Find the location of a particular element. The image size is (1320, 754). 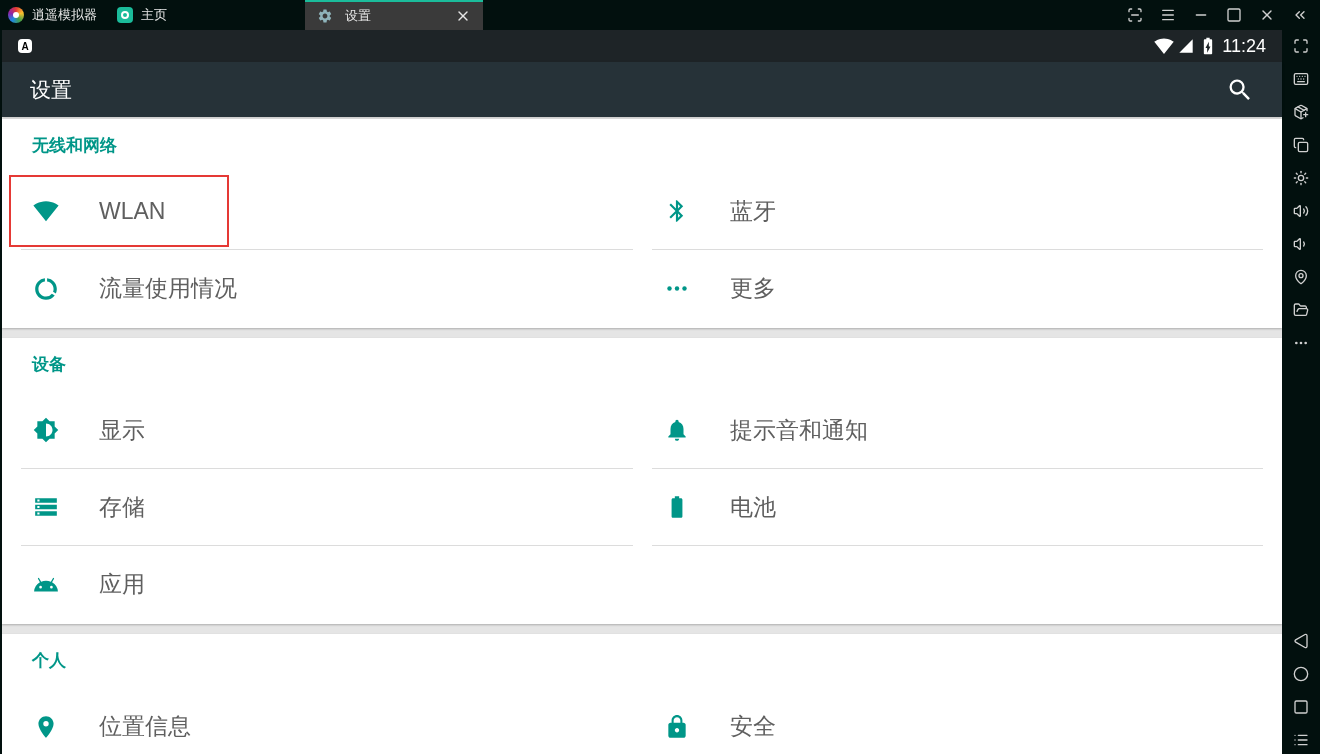

location-icon is located at coordinates (1301, 277).